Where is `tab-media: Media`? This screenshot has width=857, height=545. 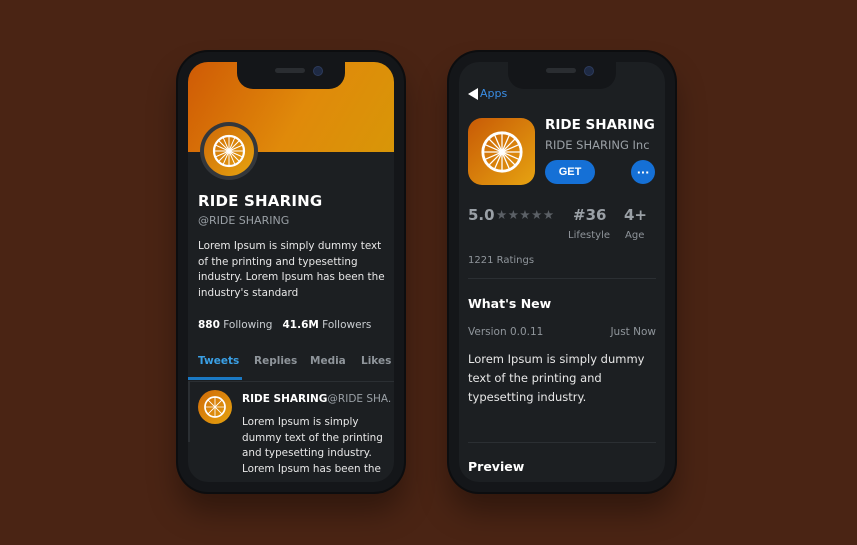
tab-media: Media is located at coordinates (328, 361).